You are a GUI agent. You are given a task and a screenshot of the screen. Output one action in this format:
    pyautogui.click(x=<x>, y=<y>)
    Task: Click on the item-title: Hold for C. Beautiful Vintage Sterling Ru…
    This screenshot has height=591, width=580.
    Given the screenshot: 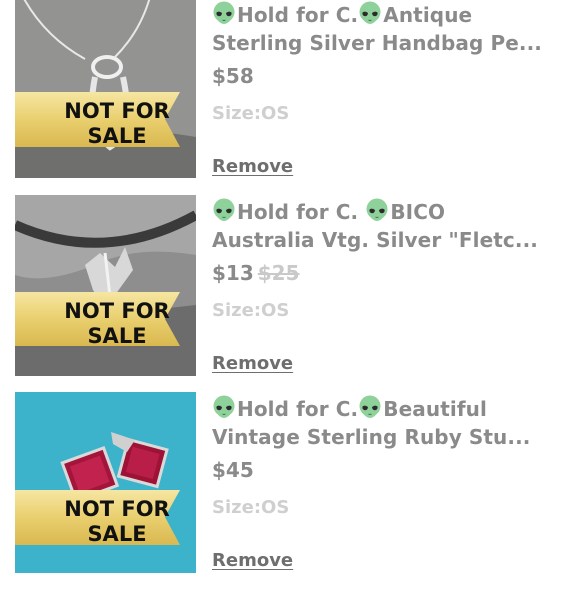 What is the action you would take?
    pyautogui.click(x=387, y=423)
    